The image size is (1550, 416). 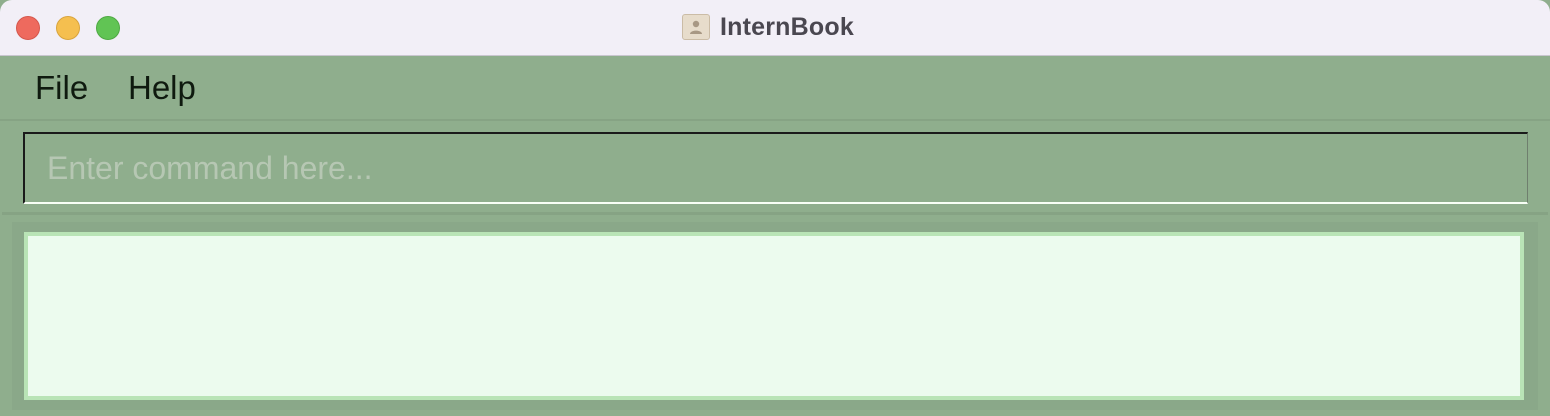 I want to click on zoom-window-button, so click(x=108, y=28).